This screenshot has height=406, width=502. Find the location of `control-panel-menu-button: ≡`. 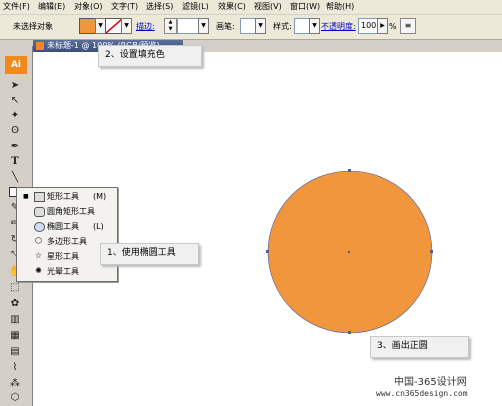

control-panel-menu-button: ≡ is located at coordinates (408, 26).